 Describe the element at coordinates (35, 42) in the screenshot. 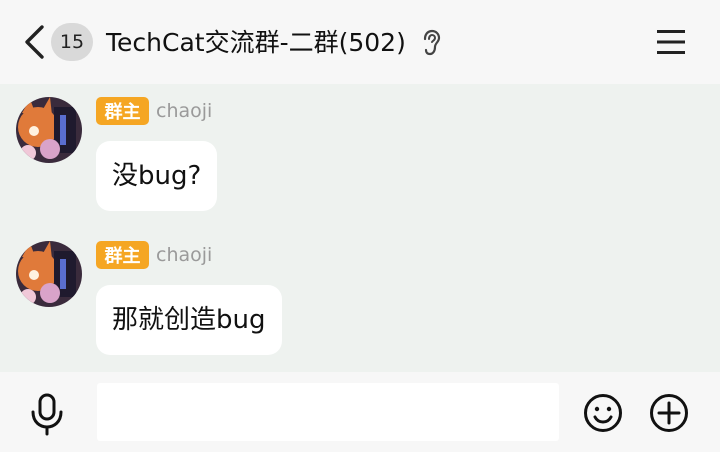

I see `back-chevron-icon` at that location.